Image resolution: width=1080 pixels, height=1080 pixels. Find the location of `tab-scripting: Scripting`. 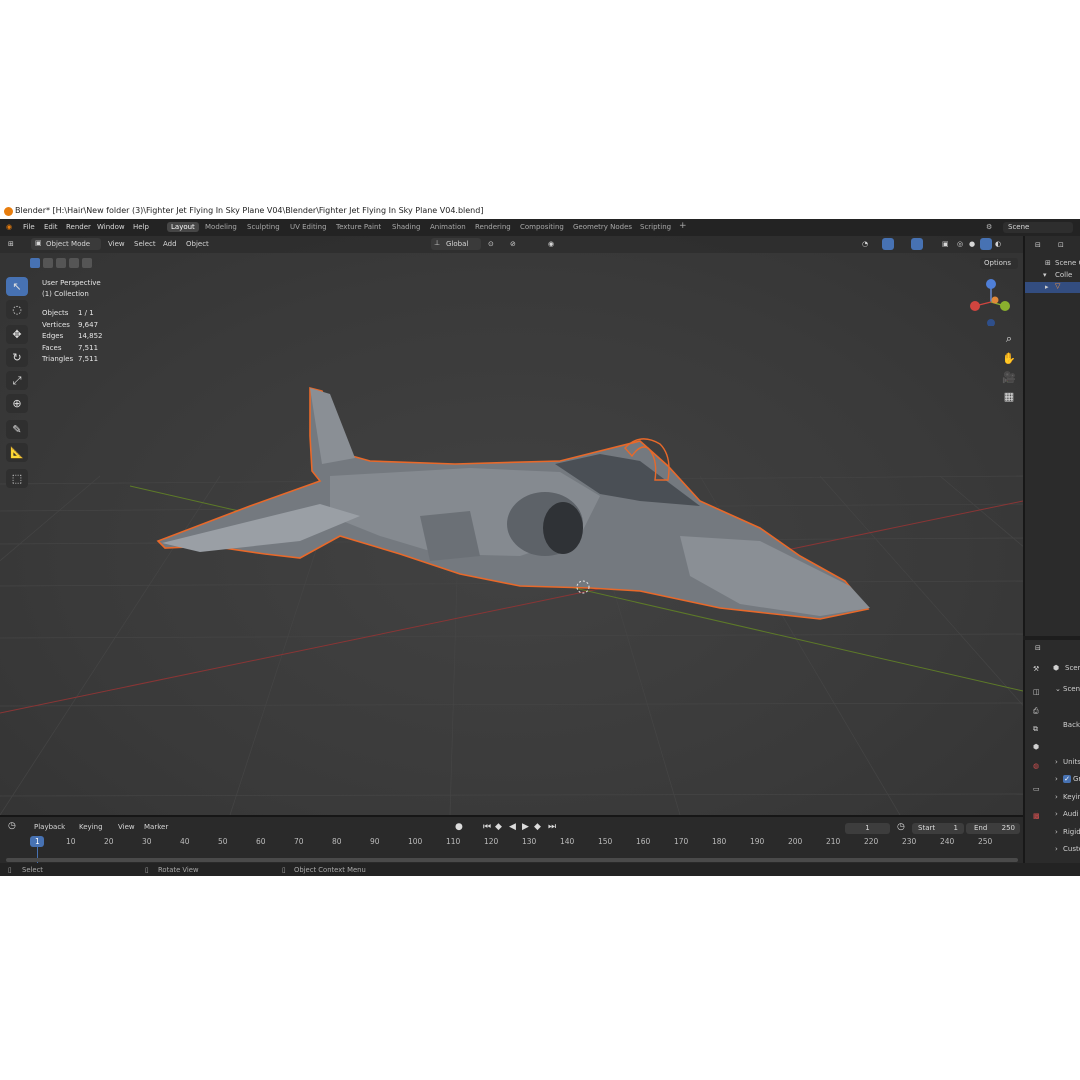

tab-scripting: Scripting is located at coordinates (655, 227).